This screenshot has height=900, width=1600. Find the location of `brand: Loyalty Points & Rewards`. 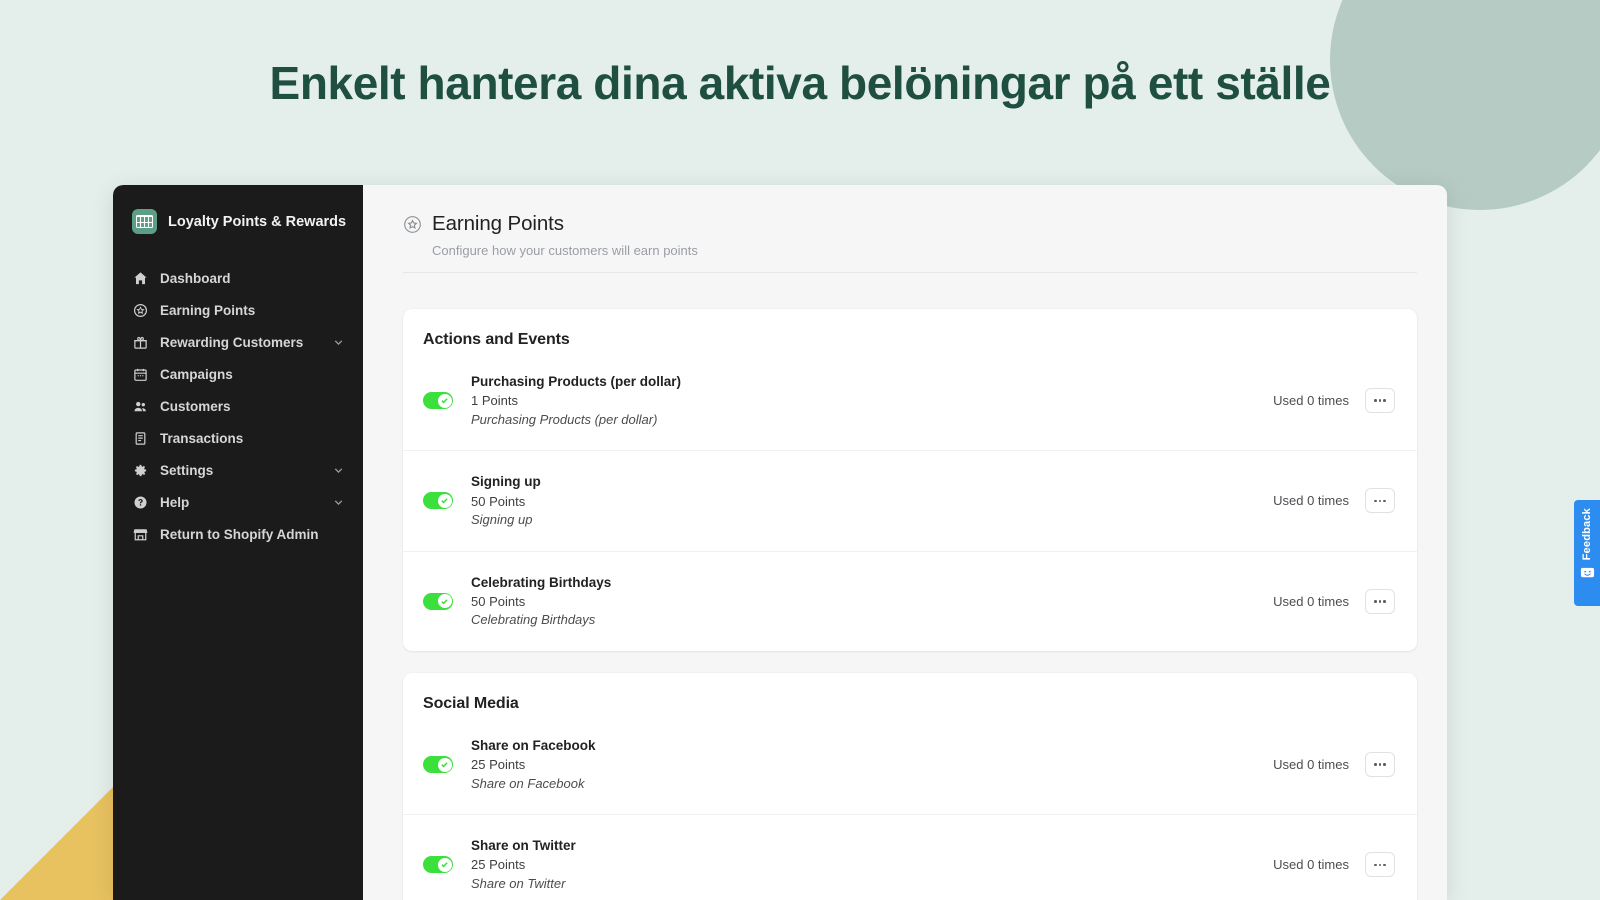

brand: Loyalty Points & Rewards is located at coordinates (238, 221).